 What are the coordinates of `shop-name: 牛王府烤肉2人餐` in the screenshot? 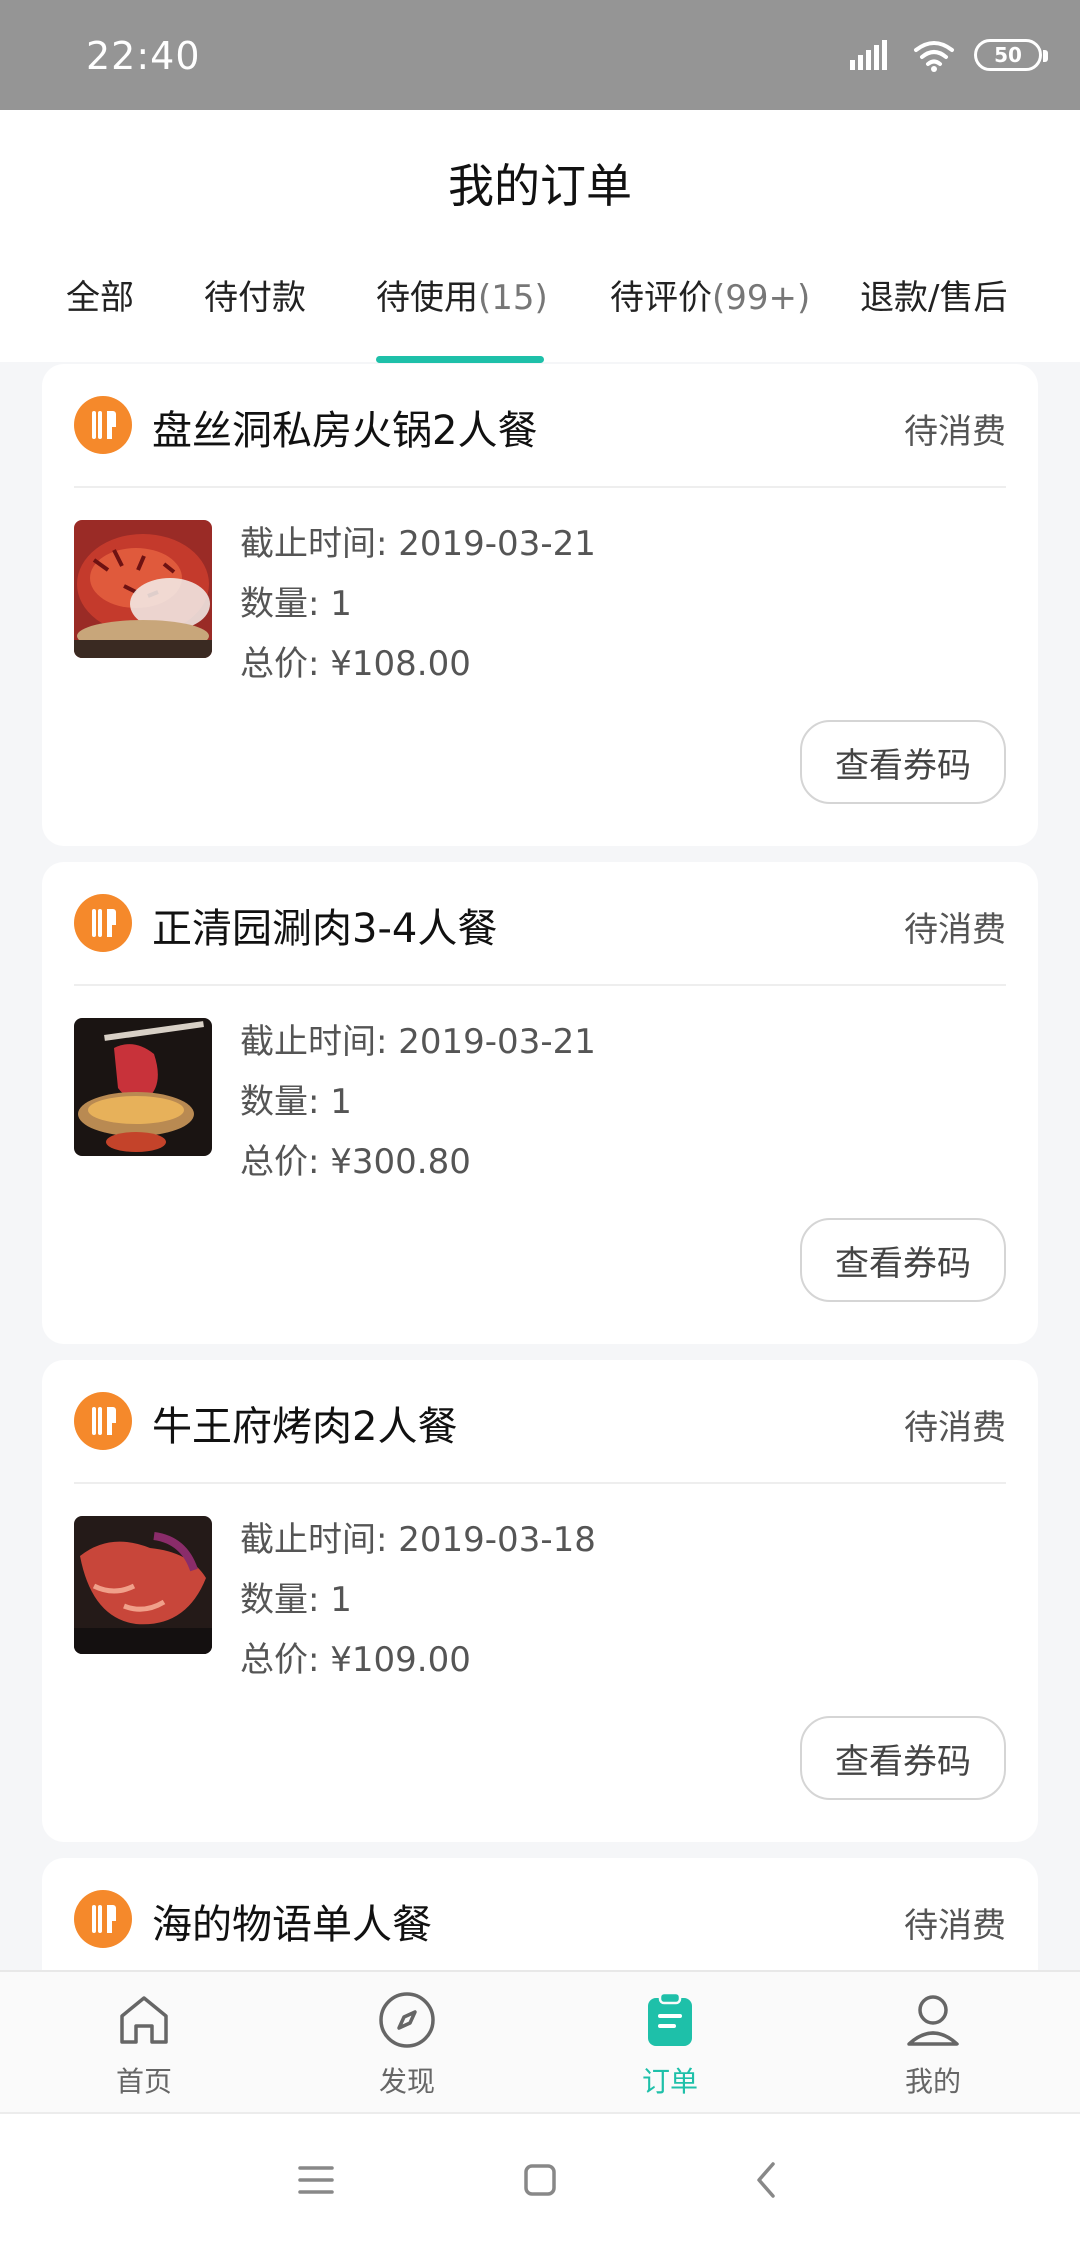 It's located at (304, 1423).